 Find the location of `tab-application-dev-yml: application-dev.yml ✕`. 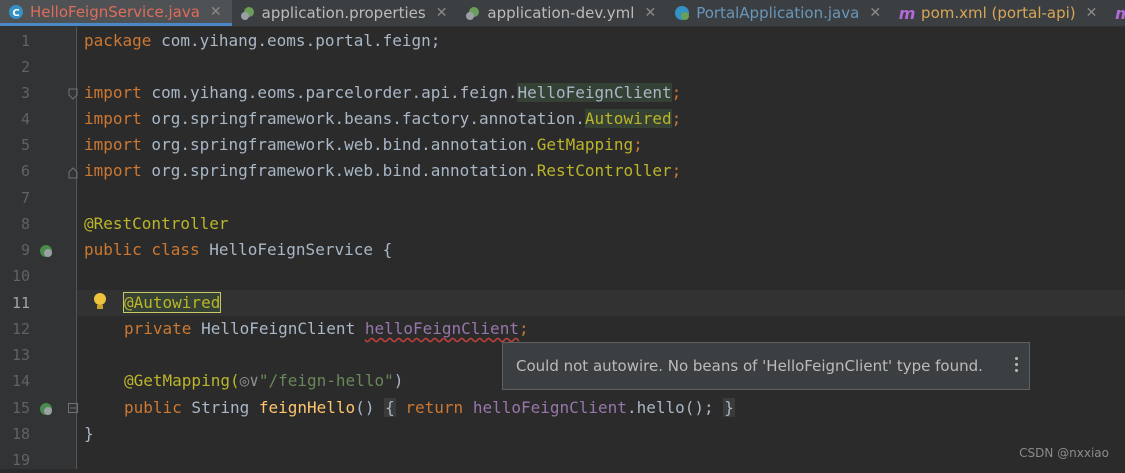

tab-application-dev-yml: application-dev.yml ✕ is located at coordinates (561, 13).